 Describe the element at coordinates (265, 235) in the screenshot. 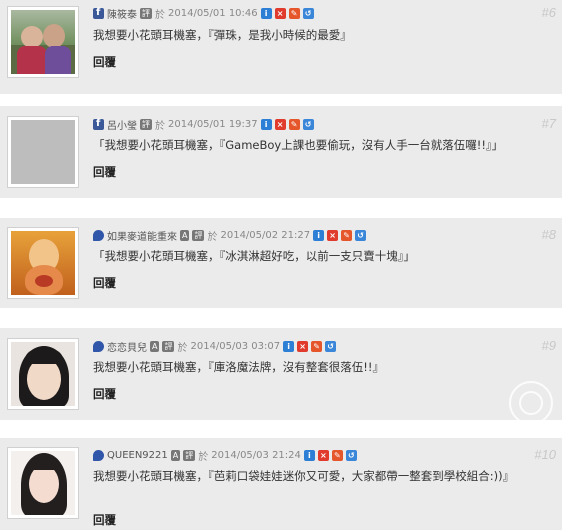

I see `timestamp: 2014/05/02 21:27` at that location.